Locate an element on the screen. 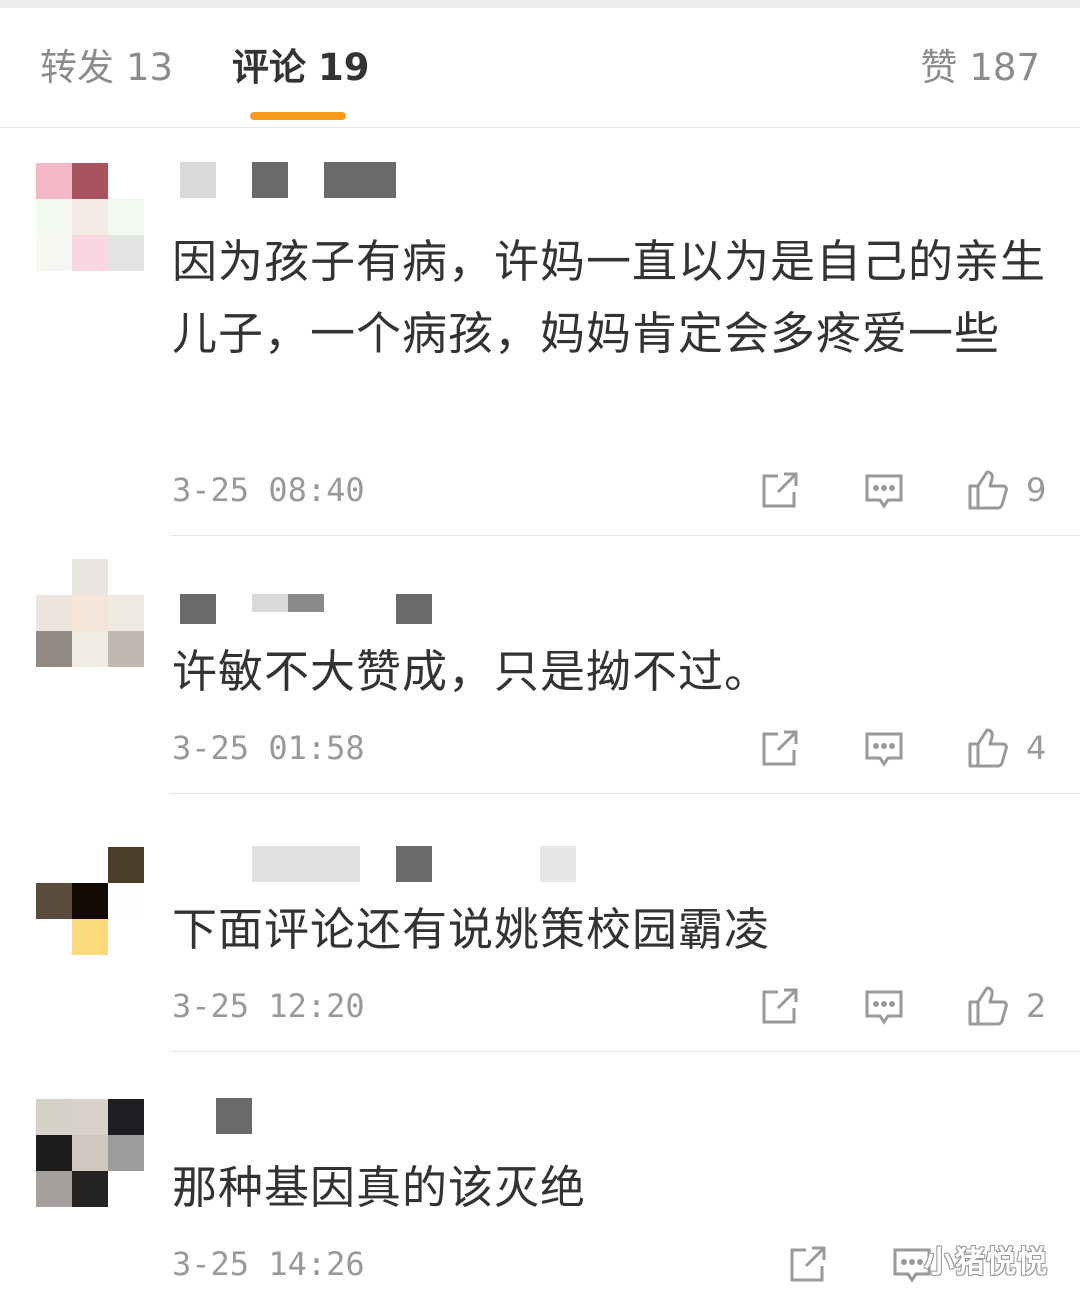 The width and height of the screenshot is (1080, 1304). tab-comments: 评论 19 is located at coordinates (301, 68).